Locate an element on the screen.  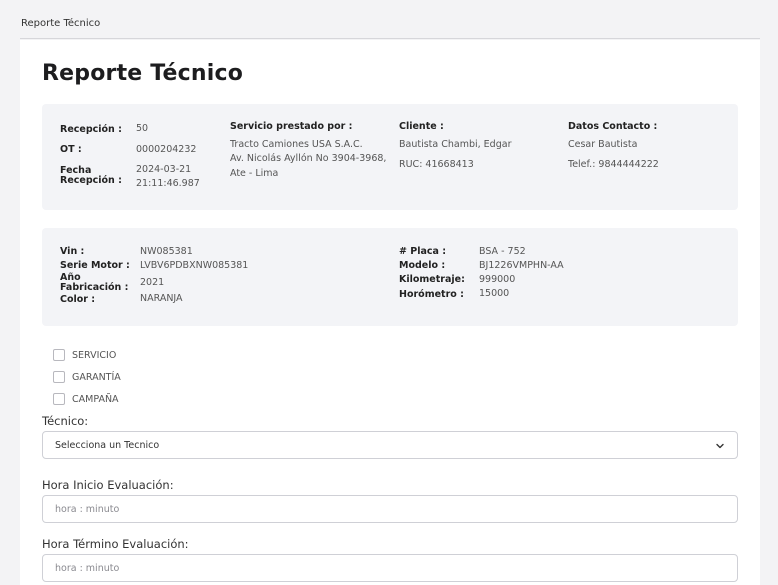
placa-label: # Placa : is located at coordinates (423, 251).